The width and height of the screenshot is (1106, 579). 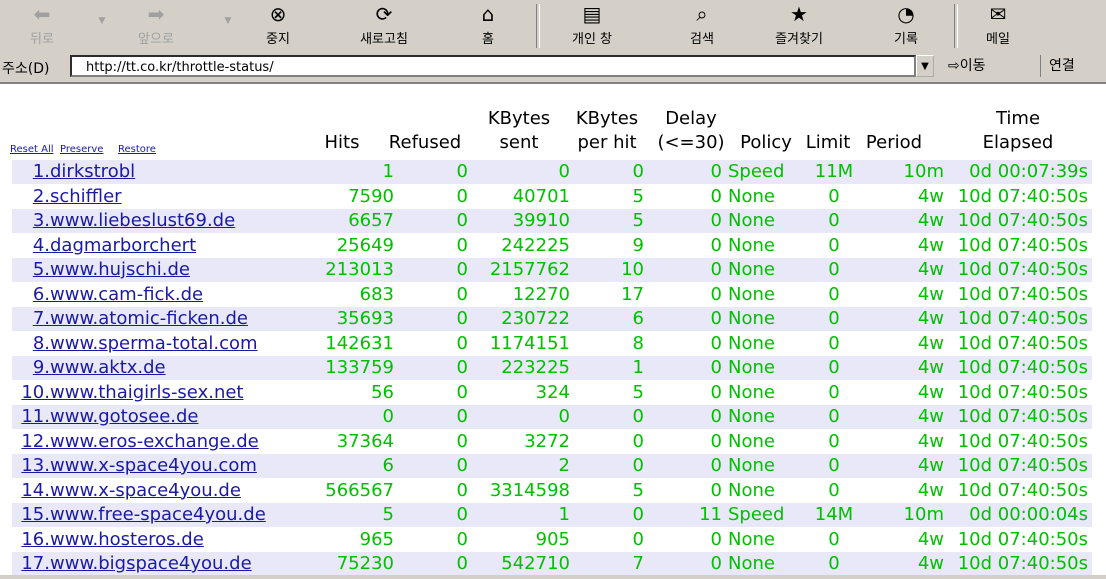 What do you see at coordinates (42, 24) in the screenshot?
I see `back-button: ⬅ 뒤로` at bounding box center [42, 24].